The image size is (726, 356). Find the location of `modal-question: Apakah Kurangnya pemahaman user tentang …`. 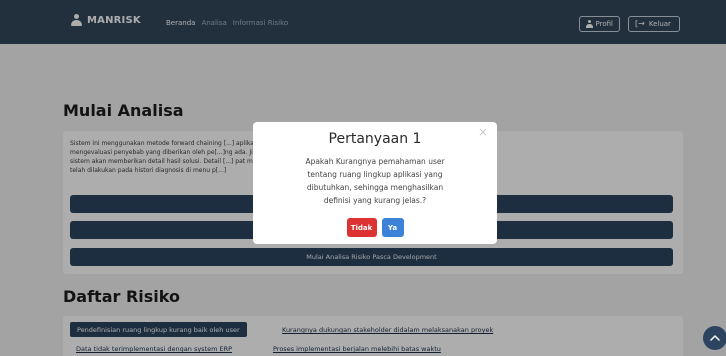

modal-question: Apakah Kurangnya pemahaman user tentang … is located at coordinates (375, 181).